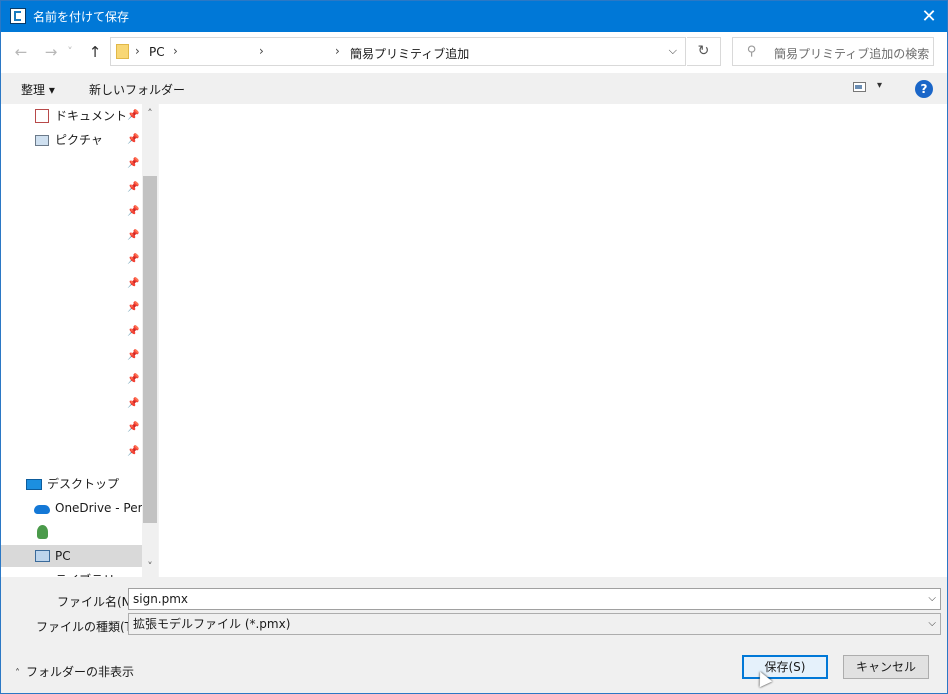  What do you see at coordinates (137, 89) in the screenshot?
I see `new-folder-button: 新しいフォルダー` at bounding box center [137, 89].